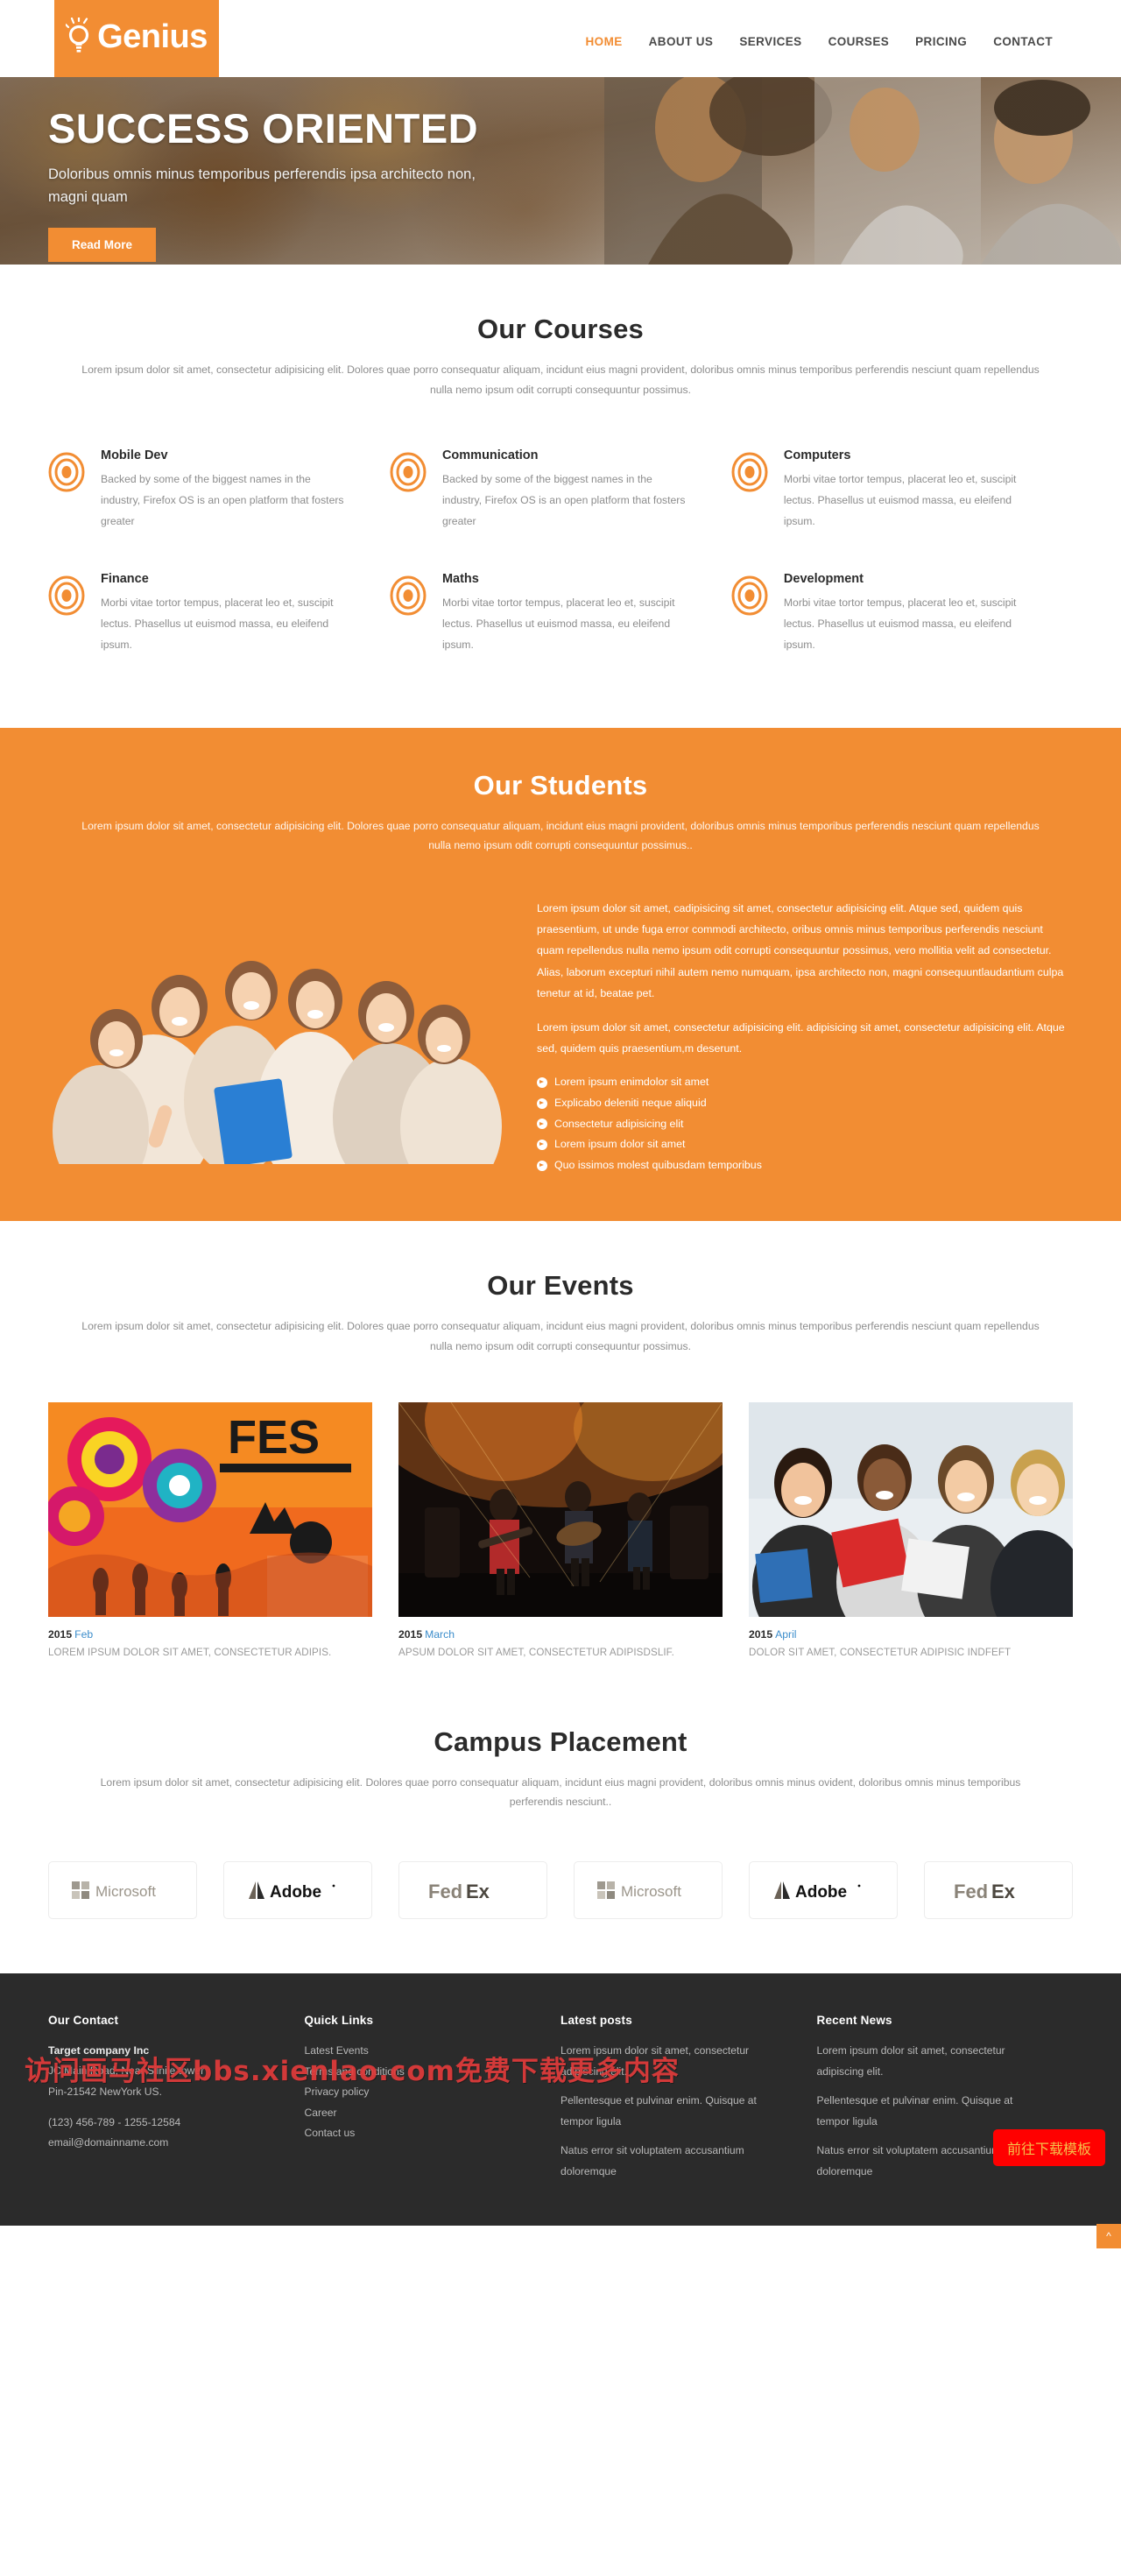  I want to click on nav-item-about-us: ABOUT US, so click(681, 41).